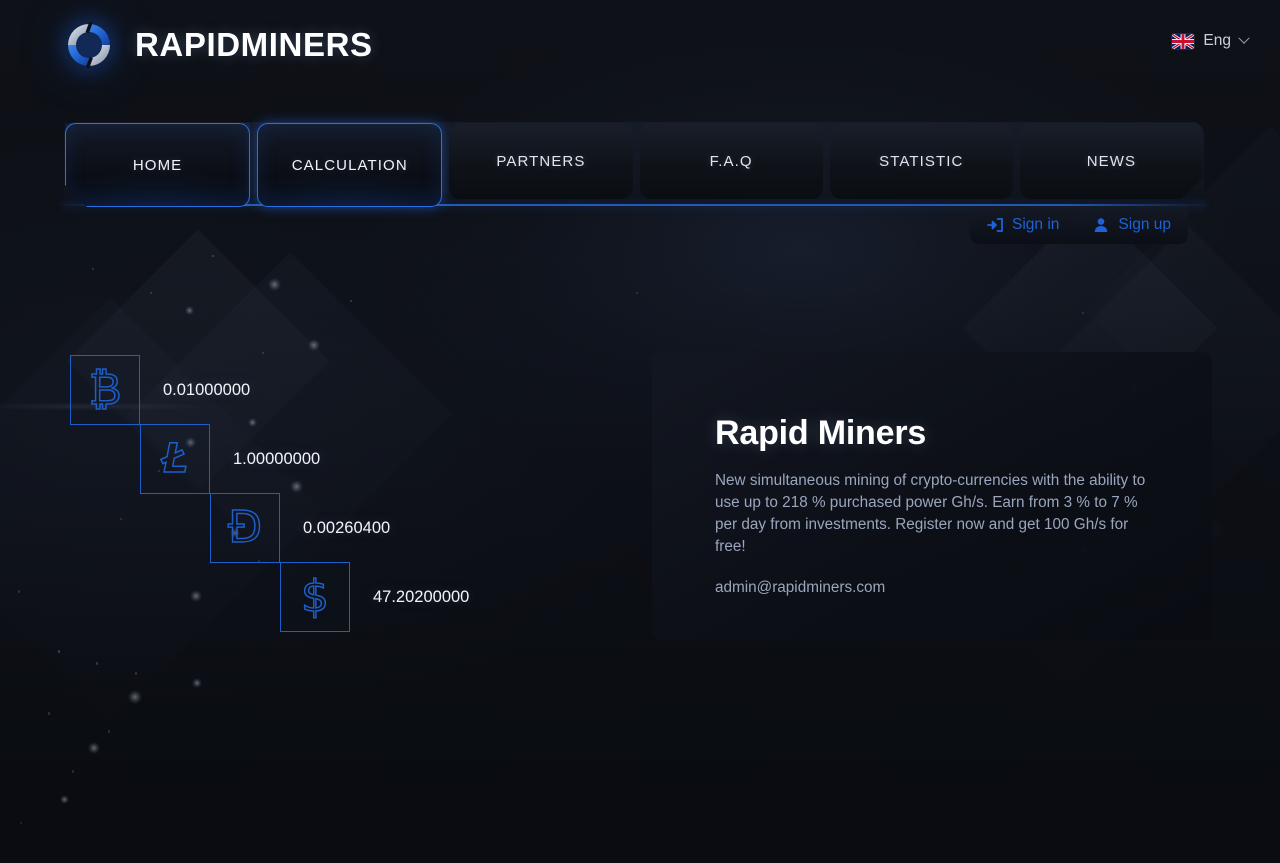 Image resolution: width=1280 pixels, height=863 pixels. What do you see at coordinates (1036, 224) in the screenshot?
I see `sign-in-label: Sign in` at bounding box center [1036, 224].